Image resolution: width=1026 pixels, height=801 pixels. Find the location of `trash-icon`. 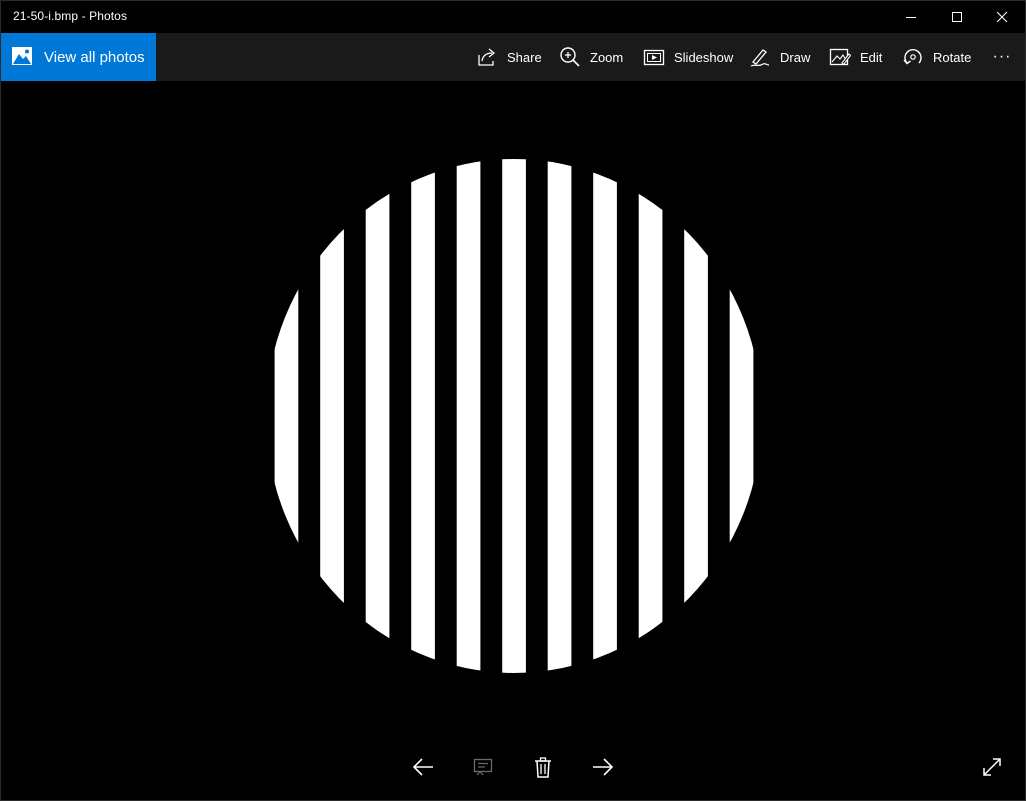

trash-icon is located at coordinates (543, 767).